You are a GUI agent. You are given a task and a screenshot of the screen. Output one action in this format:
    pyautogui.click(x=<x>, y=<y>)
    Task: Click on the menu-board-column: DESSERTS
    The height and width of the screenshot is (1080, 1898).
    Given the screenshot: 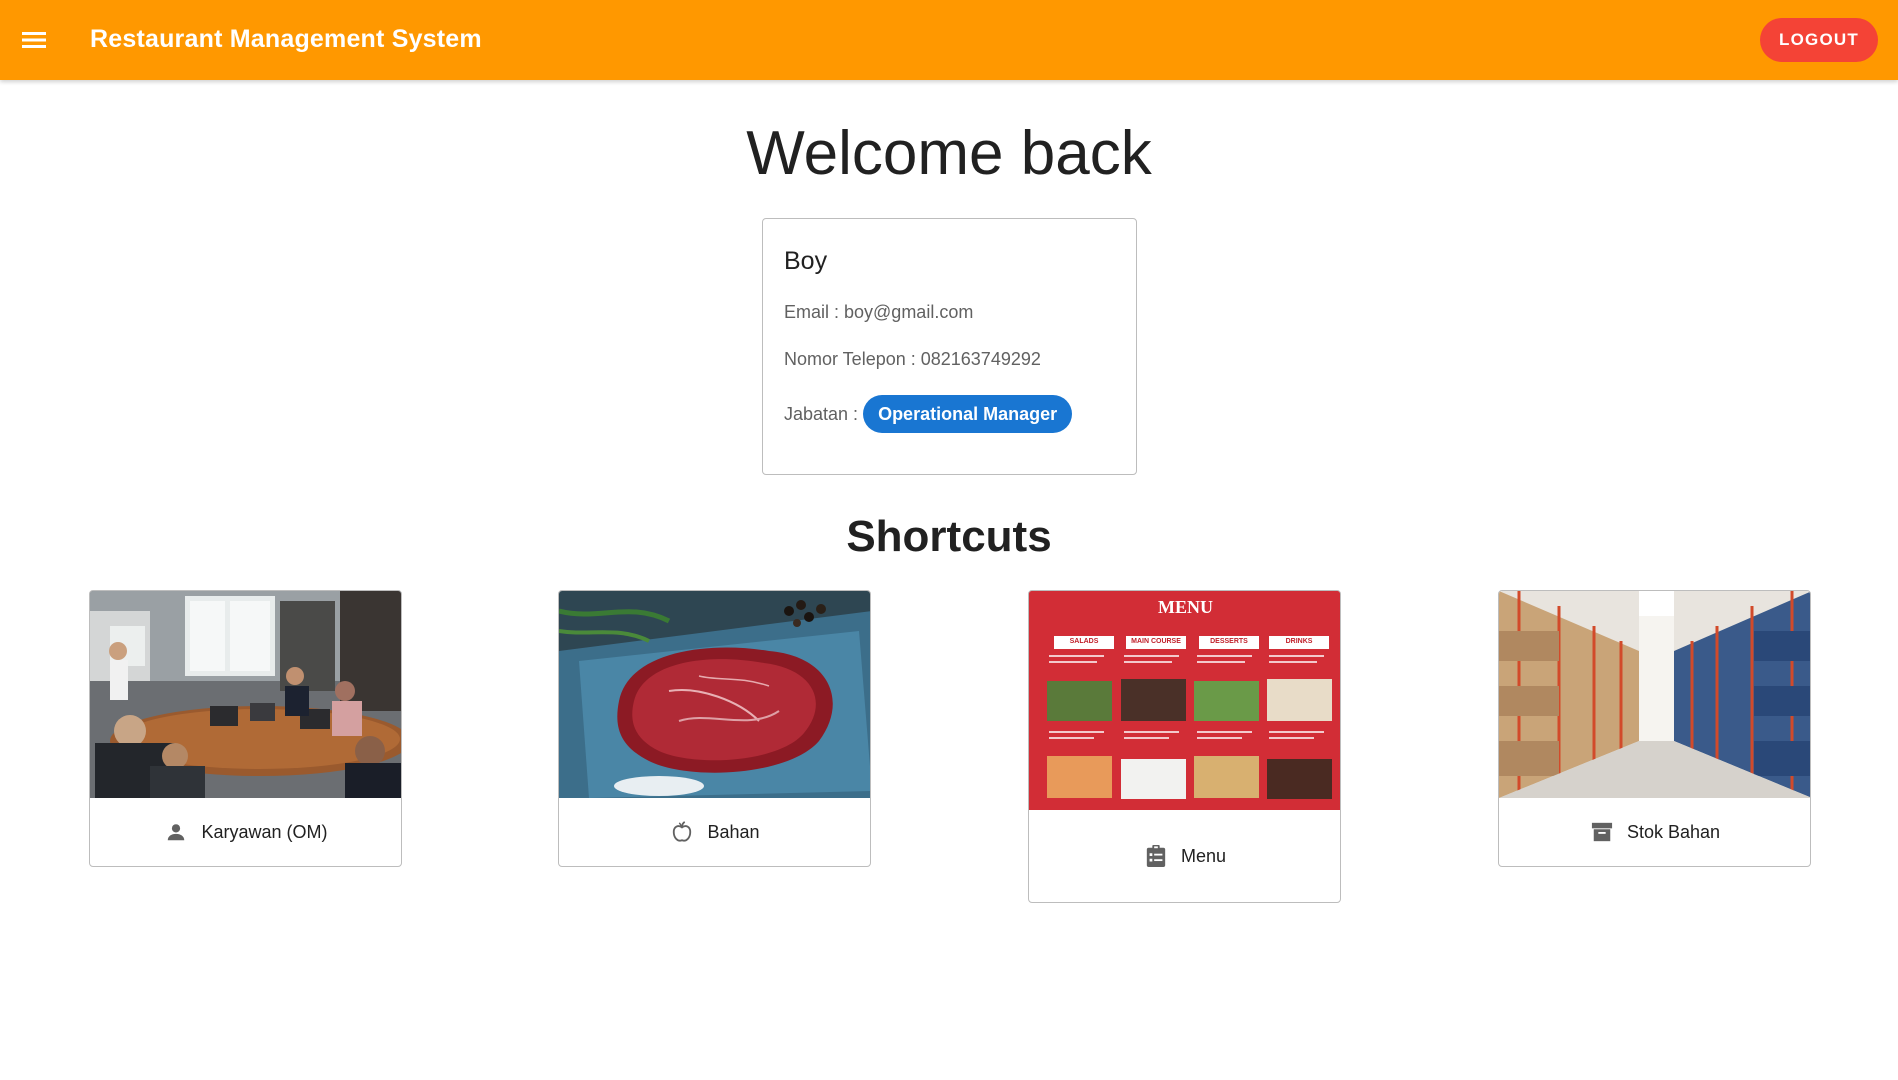 What is the action you would take?
    pyautogui.click(x=1229, y=641)
    